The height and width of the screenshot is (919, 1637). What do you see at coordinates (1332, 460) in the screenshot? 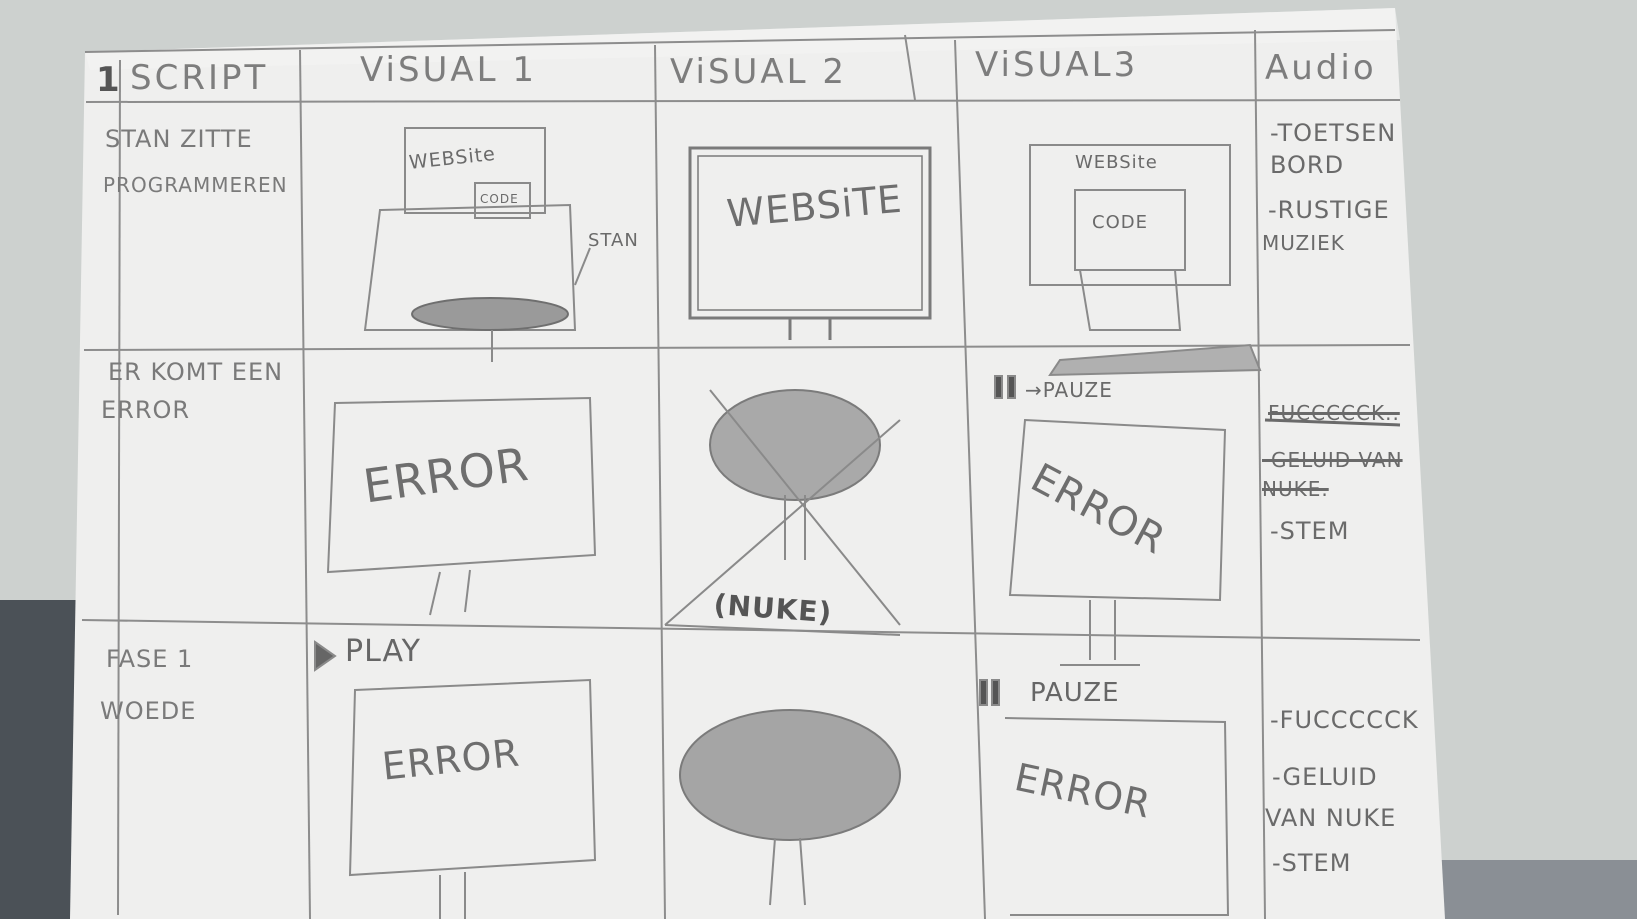
I see `row2-audio-2: -GELUID VAN` at bounding box center [1332, 460].